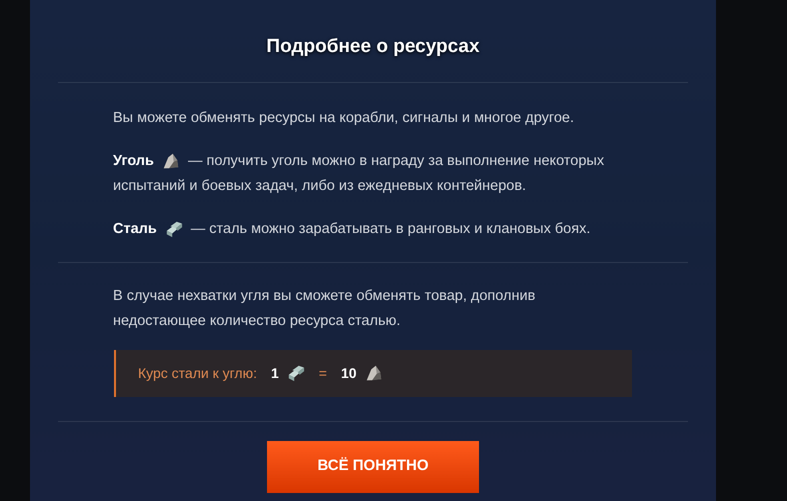 This screenshot has width=787, height=501. What do you see at coordinates (274, 373) in the screenshot?
I see `amount-text: 1` at bounding box center [274, 373].